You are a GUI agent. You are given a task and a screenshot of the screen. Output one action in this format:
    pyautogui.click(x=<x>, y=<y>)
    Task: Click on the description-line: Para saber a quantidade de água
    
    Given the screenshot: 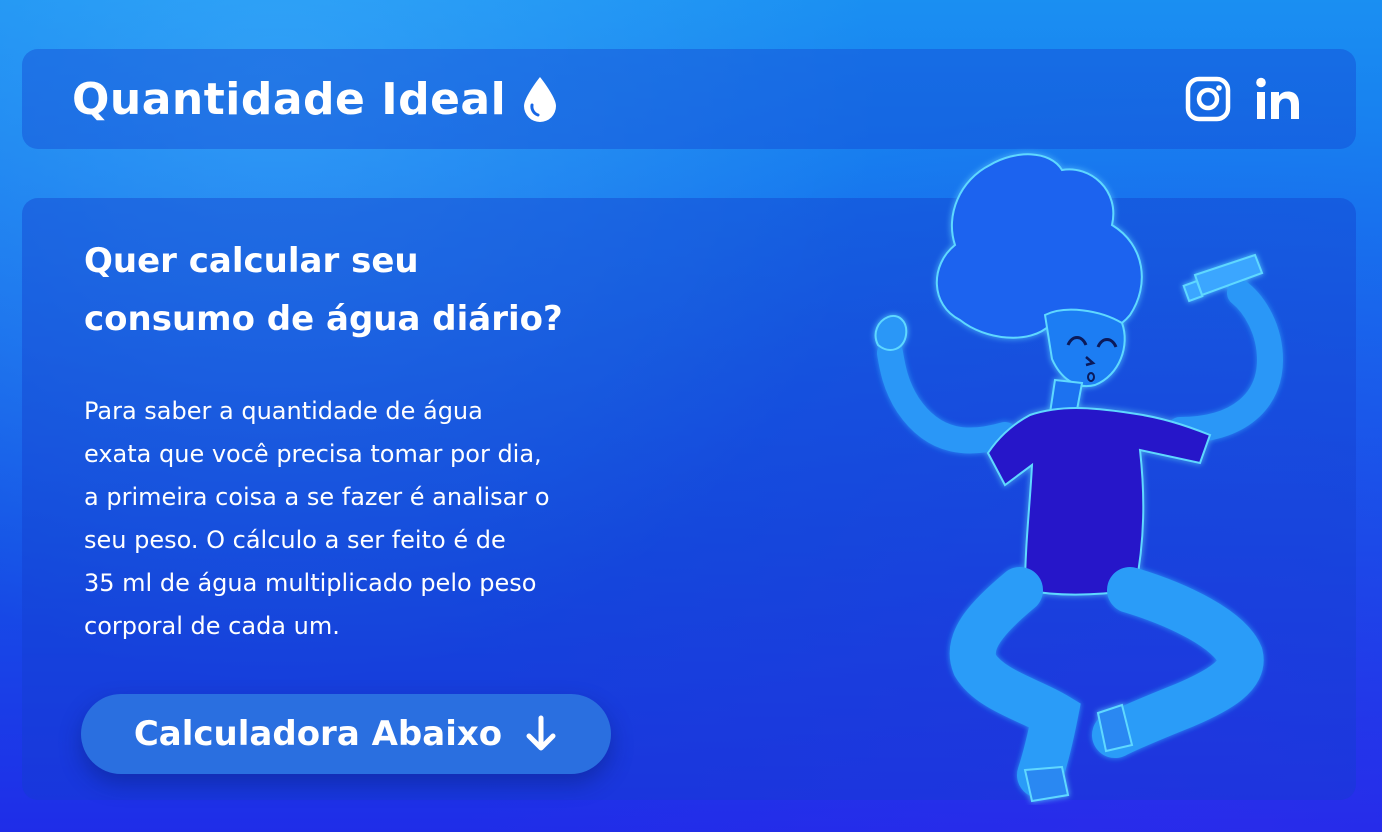 What is the action you would take?
    pyautogui.click(x=283, y=411)
    